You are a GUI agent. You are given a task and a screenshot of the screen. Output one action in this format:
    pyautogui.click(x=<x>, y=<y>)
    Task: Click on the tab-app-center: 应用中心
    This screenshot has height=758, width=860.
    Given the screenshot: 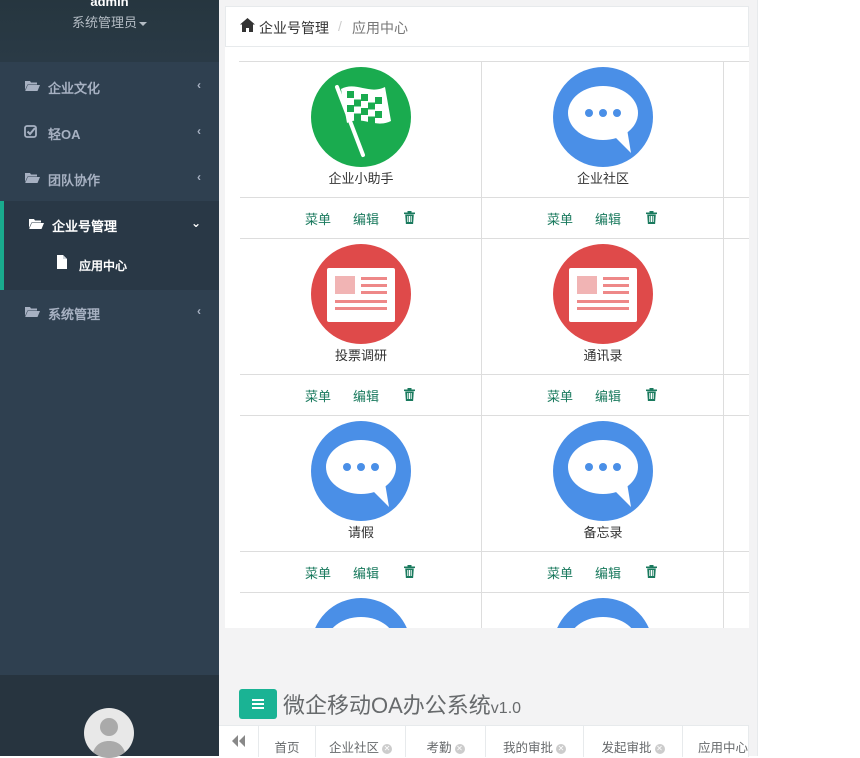 What is the action you would take?
    pyautogui.click(x=716, y=741)
    